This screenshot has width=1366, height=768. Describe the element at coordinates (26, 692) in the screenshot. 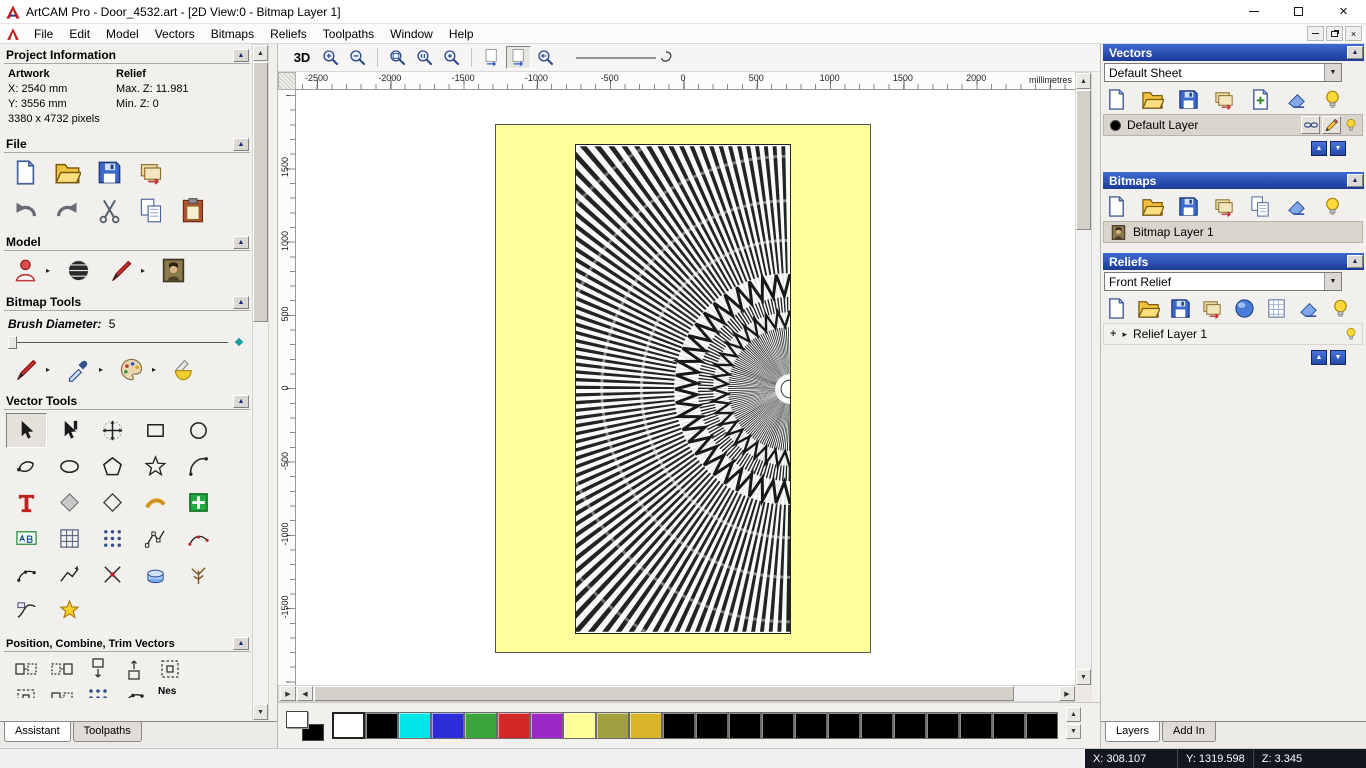

I see `weld-vectors-button` at that location.